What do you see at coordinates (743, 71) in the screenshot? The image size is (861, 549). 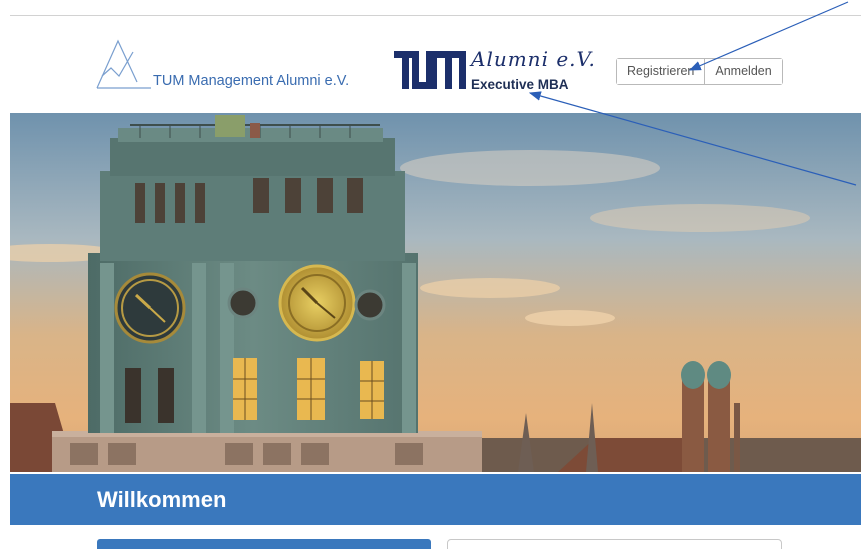 I see `login-button: Anmelden` at bounding box center [743, 71].